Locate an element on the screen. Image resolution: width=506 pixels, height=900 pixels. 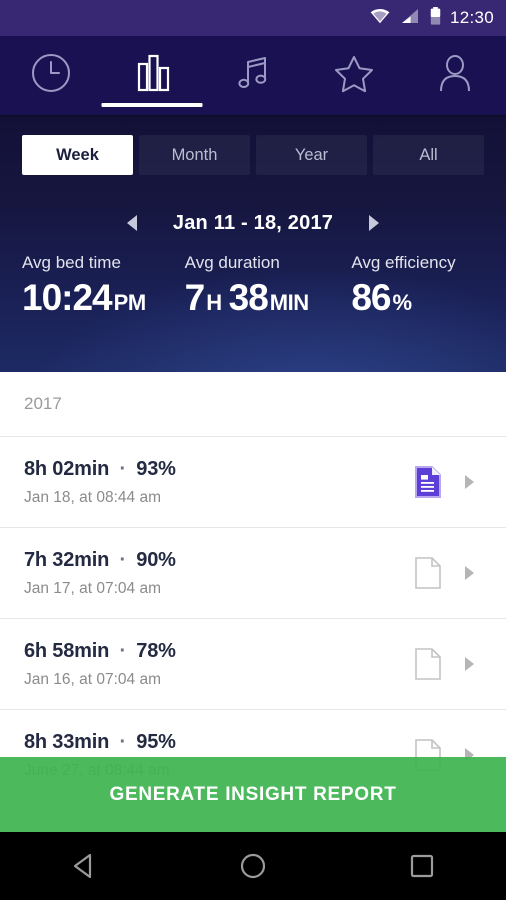
tab-bar-shadow is located at coordinates (253, 116).